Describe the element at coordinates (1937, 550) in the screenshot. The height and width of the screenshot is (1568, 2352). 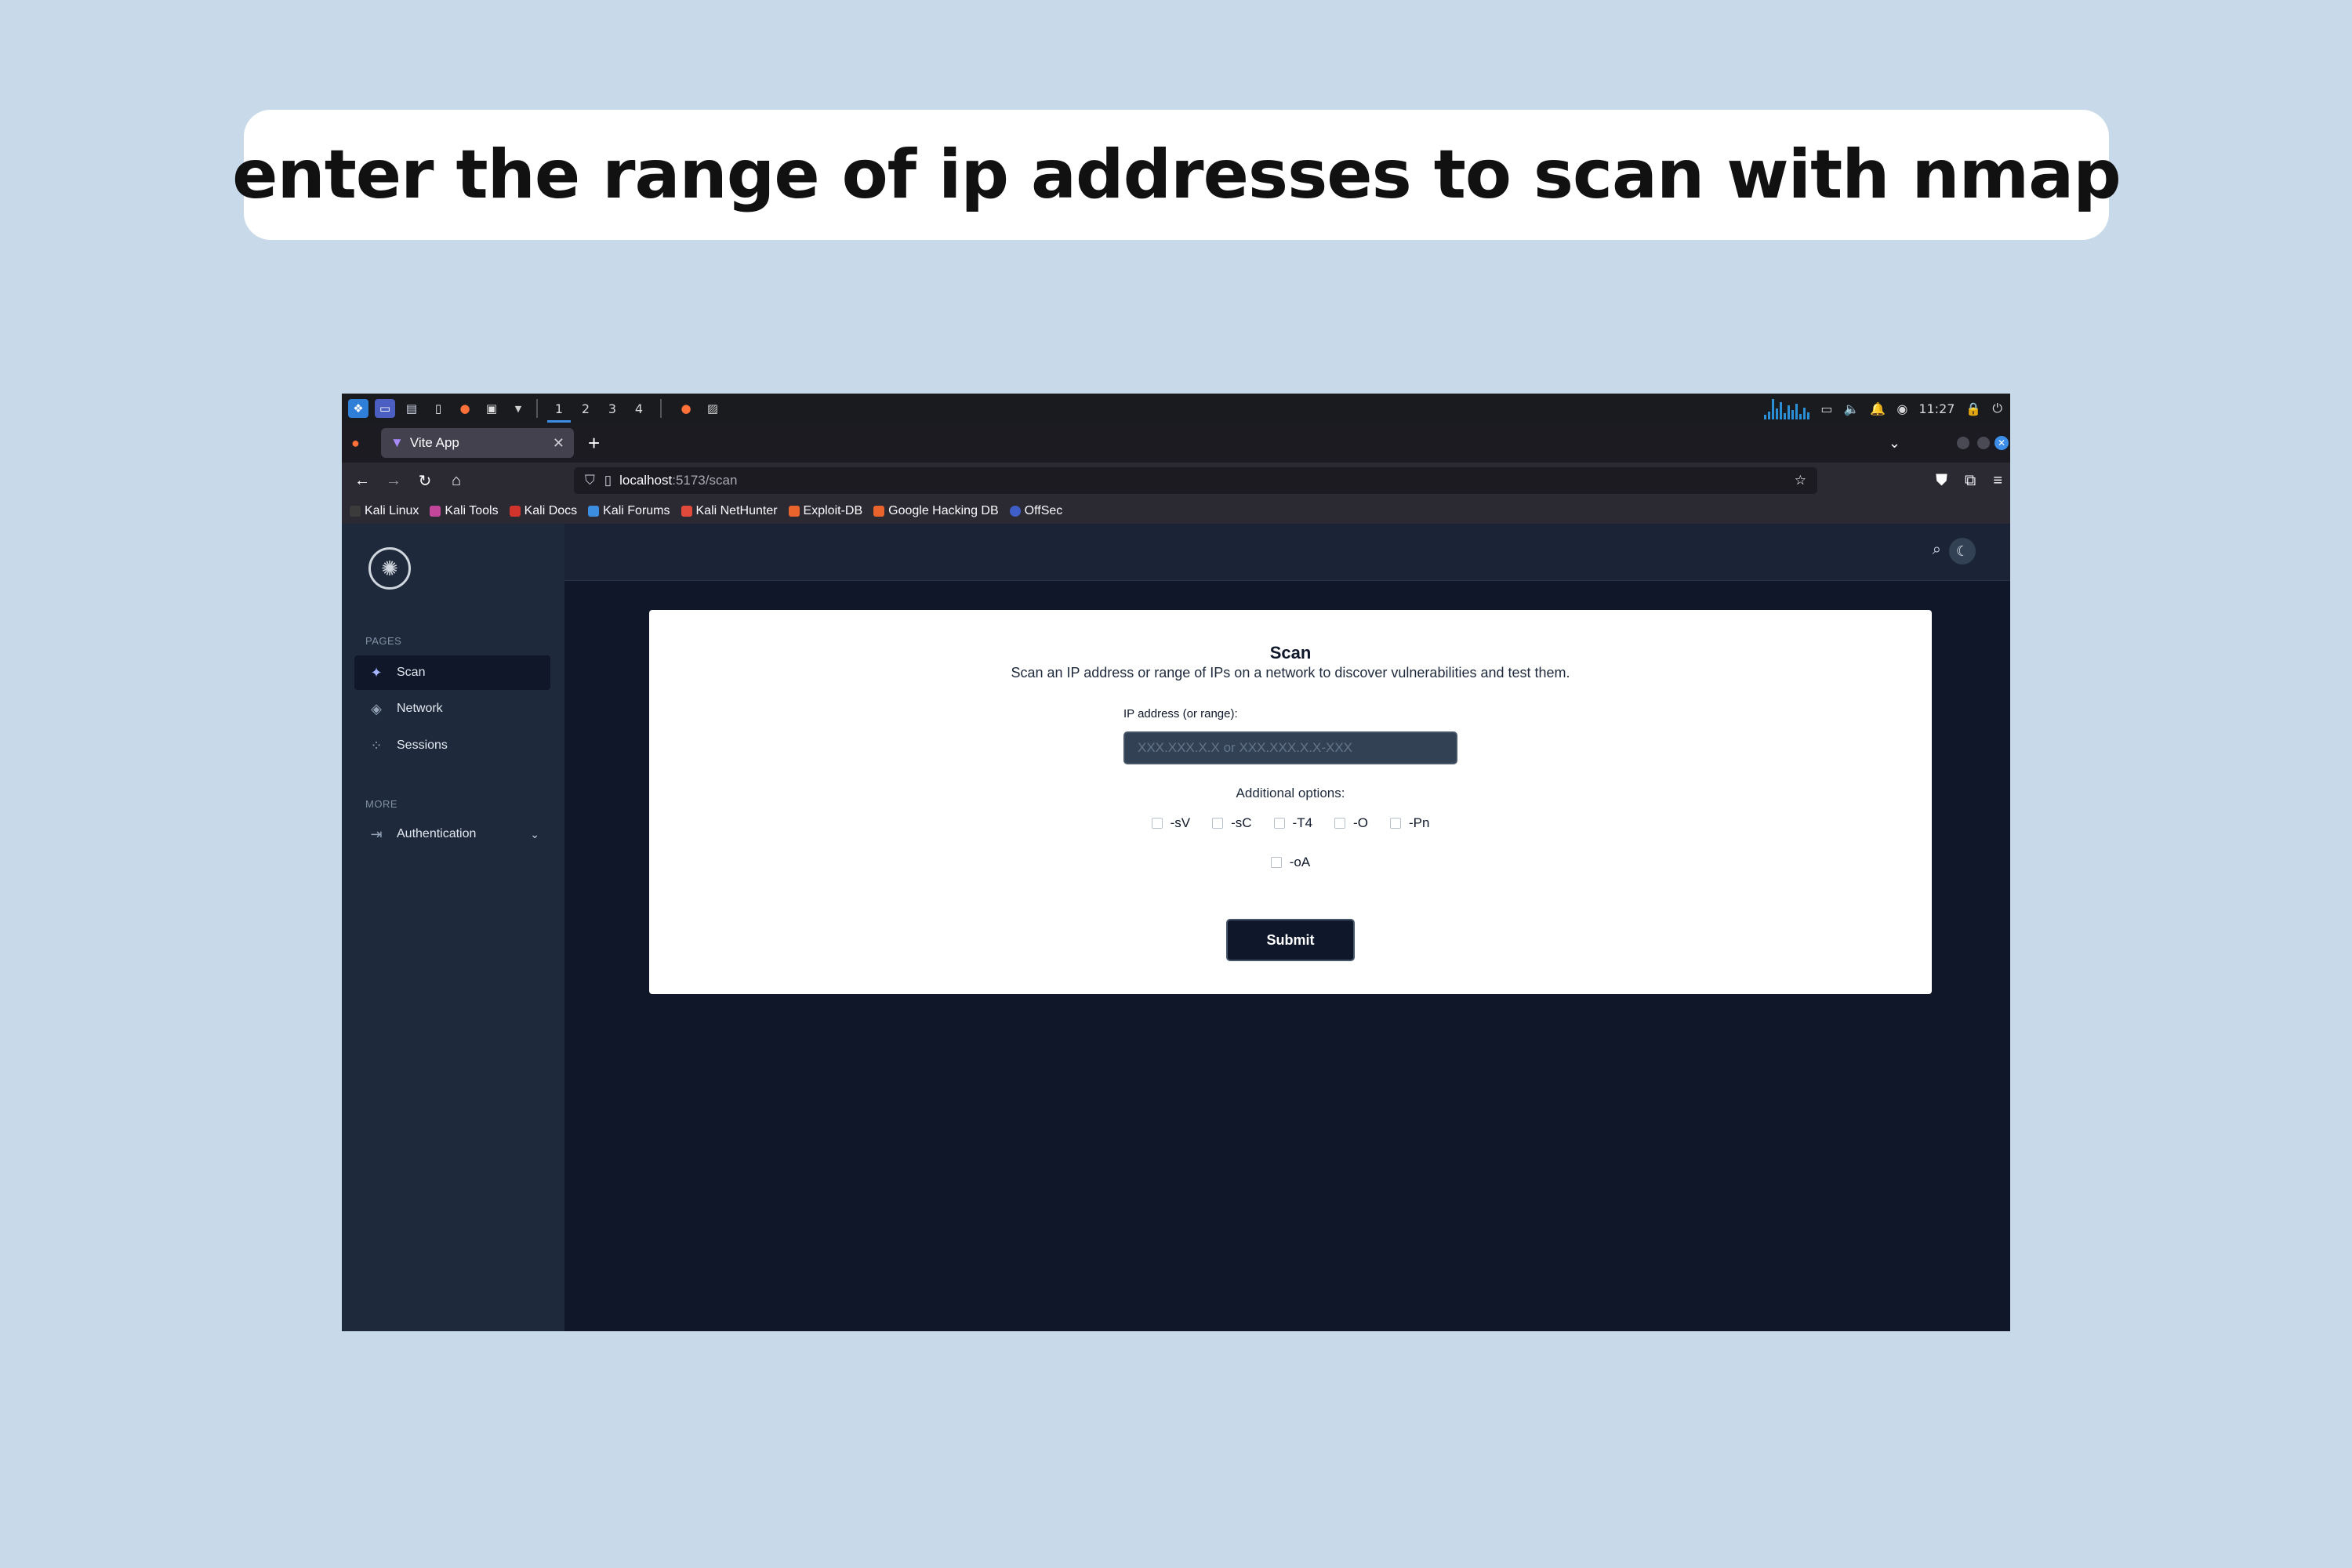
I see `search-icon: ⌕` at that location.